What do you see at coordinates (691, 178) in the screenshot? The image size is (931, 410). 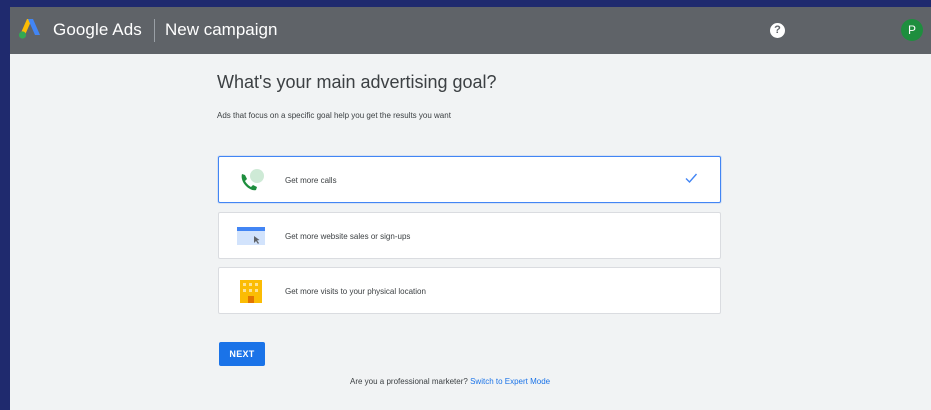 I see `checkmark-icon` at bounding box center [691, 178].